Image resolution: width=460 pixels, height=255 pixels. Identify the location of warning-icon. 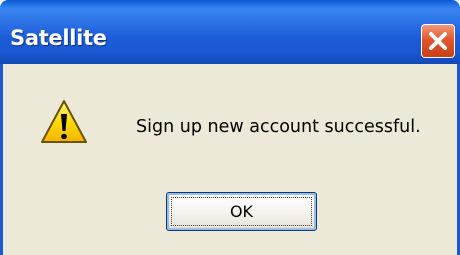
(64, 121).